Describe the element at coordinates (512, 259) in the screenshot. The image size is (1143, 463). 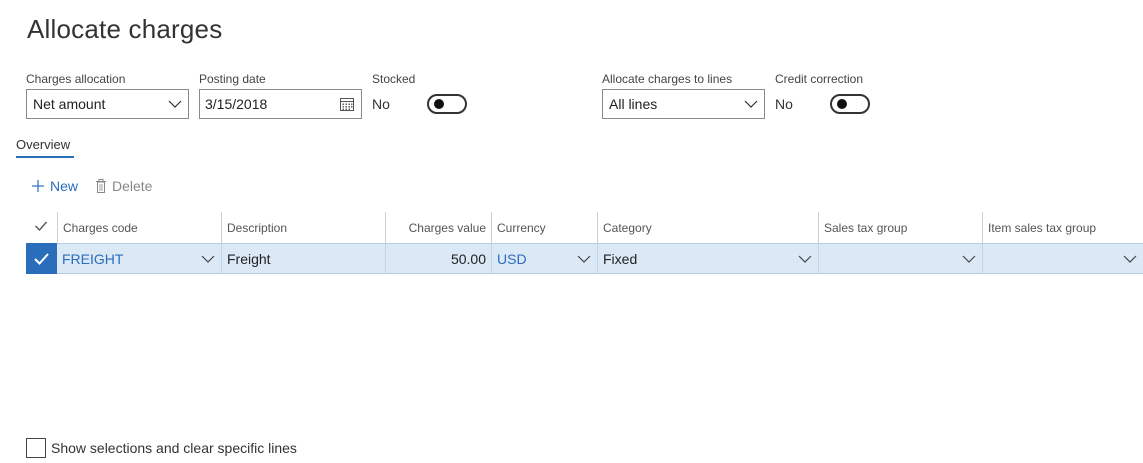
I see `currency-value: USD` at that location.